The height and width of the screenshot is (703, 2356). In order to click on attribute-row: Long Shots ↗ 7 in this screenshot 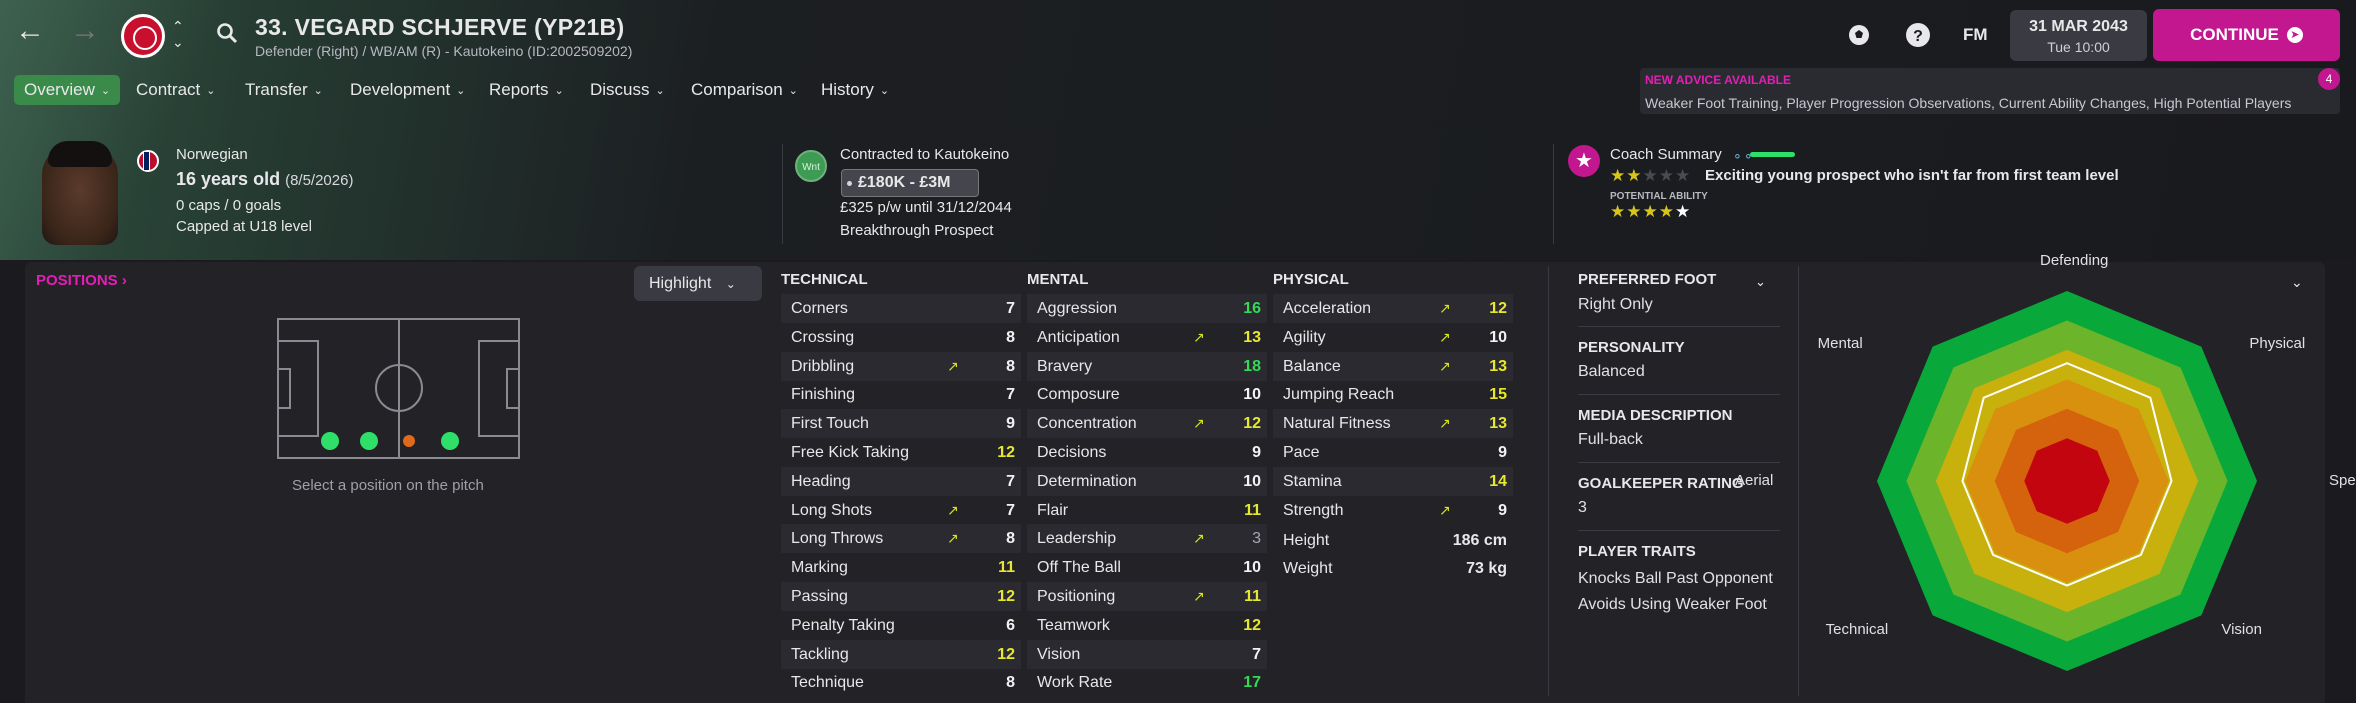, I will do `click(901, 510)`.